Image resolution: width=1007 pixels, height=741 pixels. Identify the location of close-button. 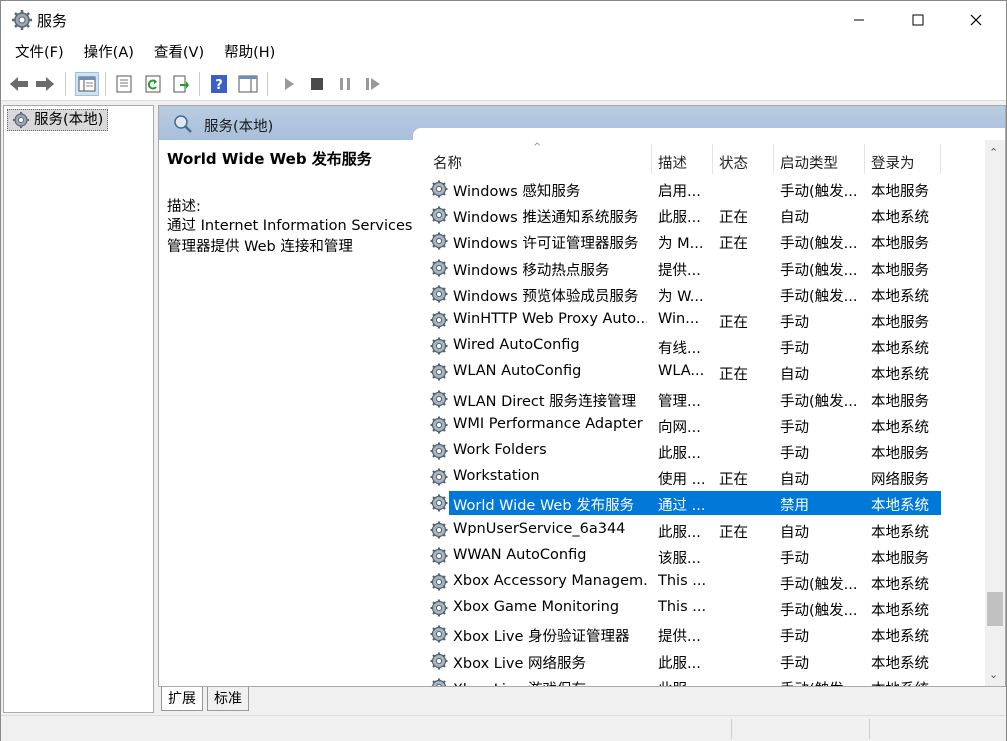
(976, 20).